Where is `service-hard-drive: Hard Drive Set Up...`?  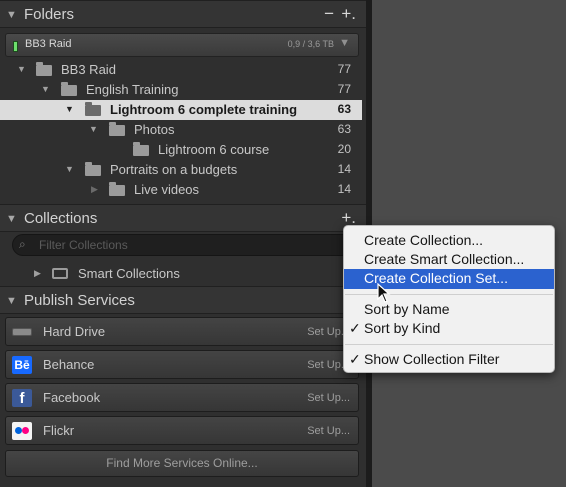
service-hard-drive: Hard Drive Set Up... is located at coordinates (182, 331).